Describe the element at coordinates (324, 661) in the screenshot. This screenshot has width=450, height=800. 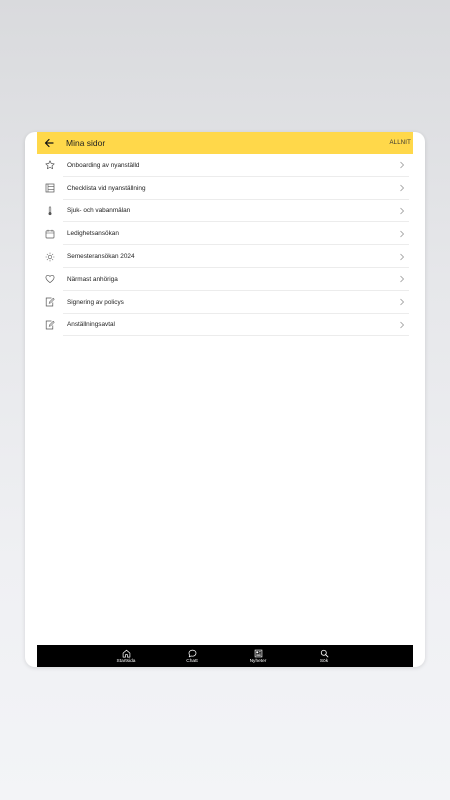
I see `tab-label: Sök` at that location.